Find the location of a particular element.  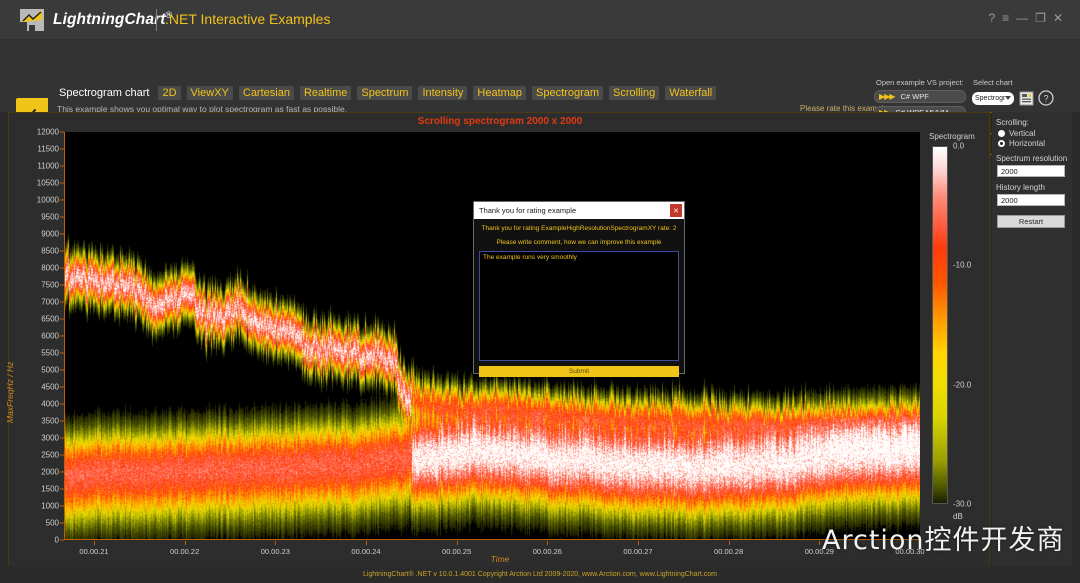

brand-name: LightningChart is located at coordinates (109, 20).